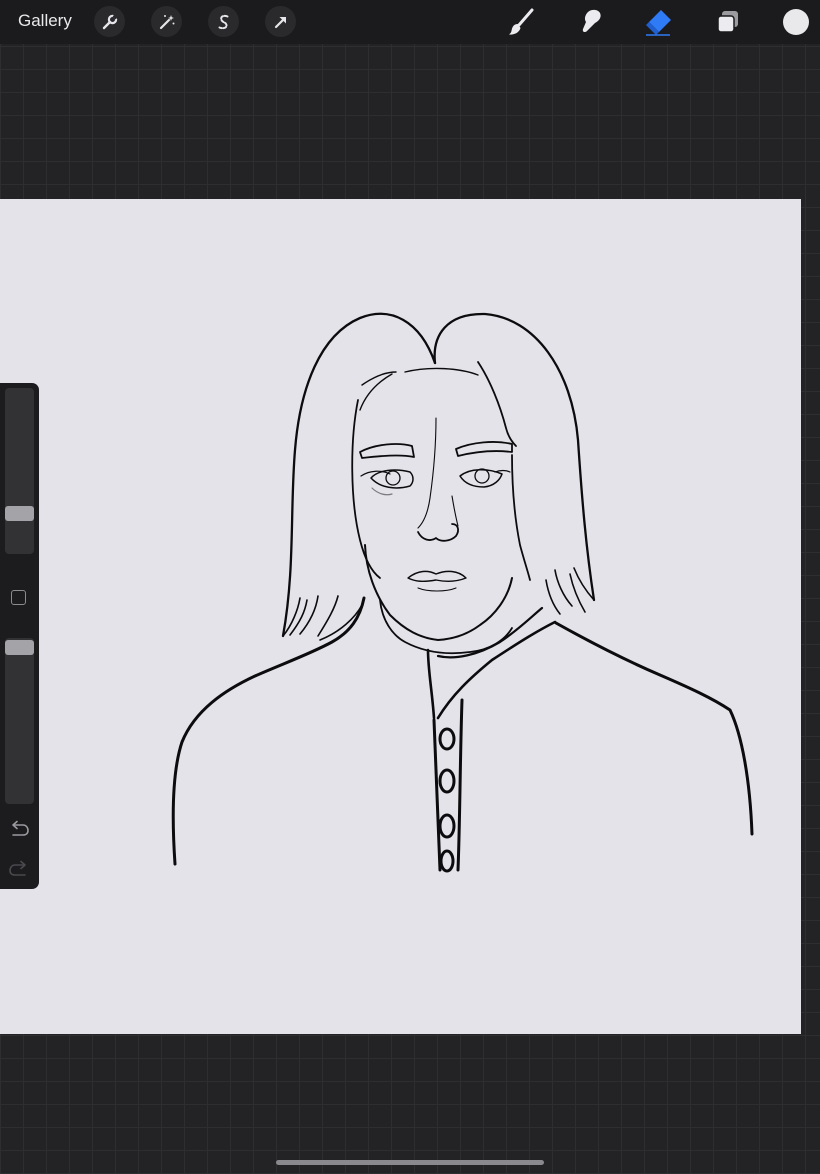  Describe the element at coordinates (19, 870) in the screenshot. I see `redo-icon` at that location.